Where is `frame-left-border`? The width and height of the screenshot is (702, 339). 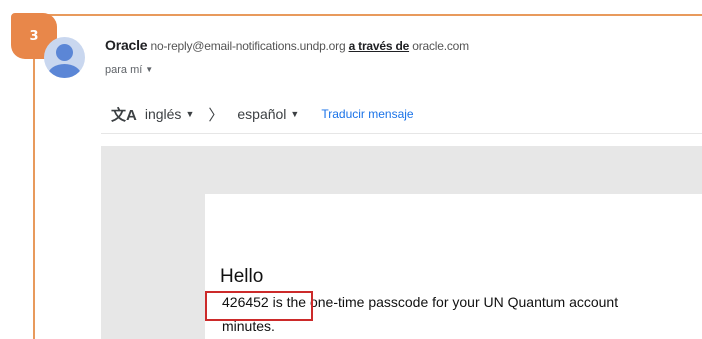 frame-left-border is located at coordinates (34, 184).